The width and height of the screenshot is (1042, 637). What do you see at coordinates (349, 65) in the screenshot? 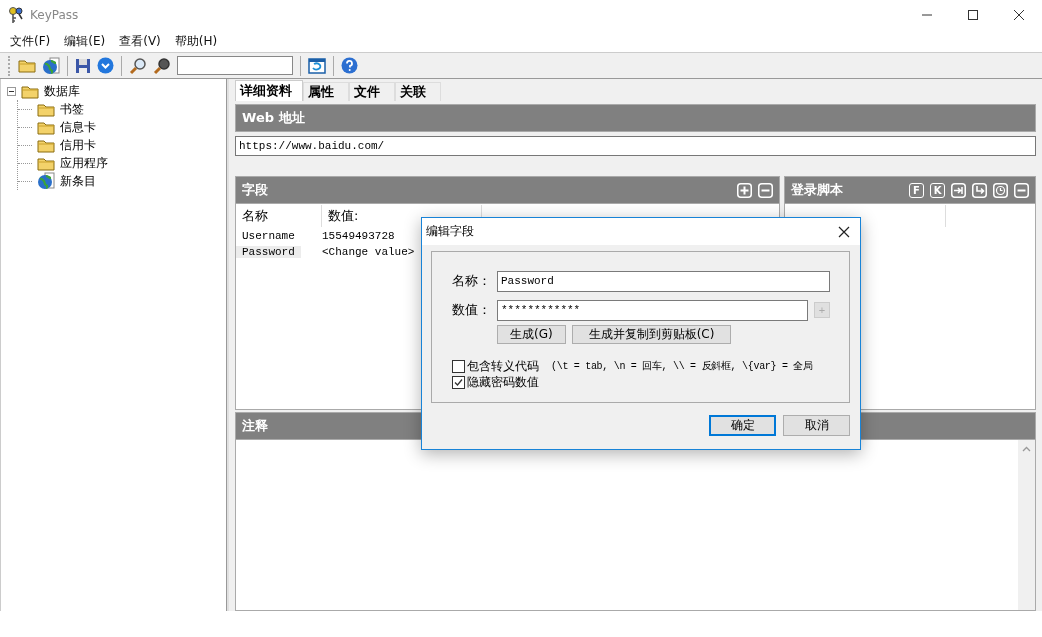
I see `help-icon` at bounding box center [349, 65].